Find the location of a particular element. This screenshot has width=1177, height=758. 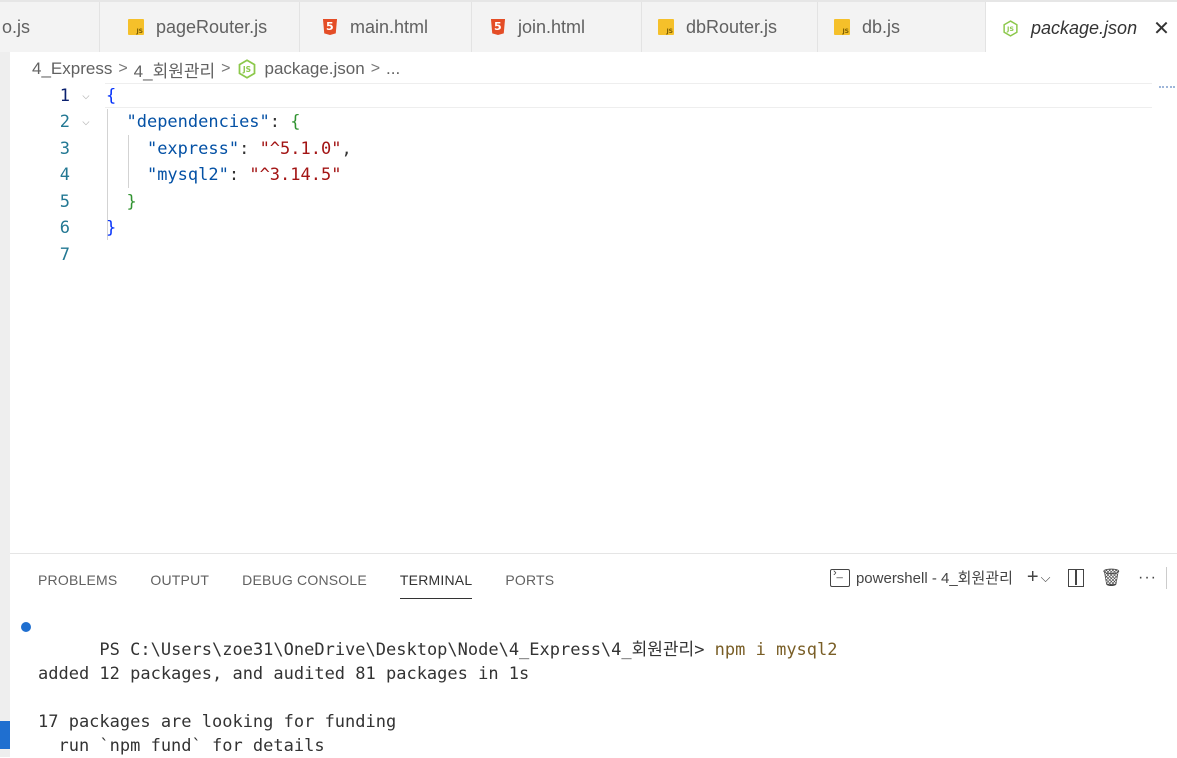

activity-selection-indicator is located at coordinates (5, 735).